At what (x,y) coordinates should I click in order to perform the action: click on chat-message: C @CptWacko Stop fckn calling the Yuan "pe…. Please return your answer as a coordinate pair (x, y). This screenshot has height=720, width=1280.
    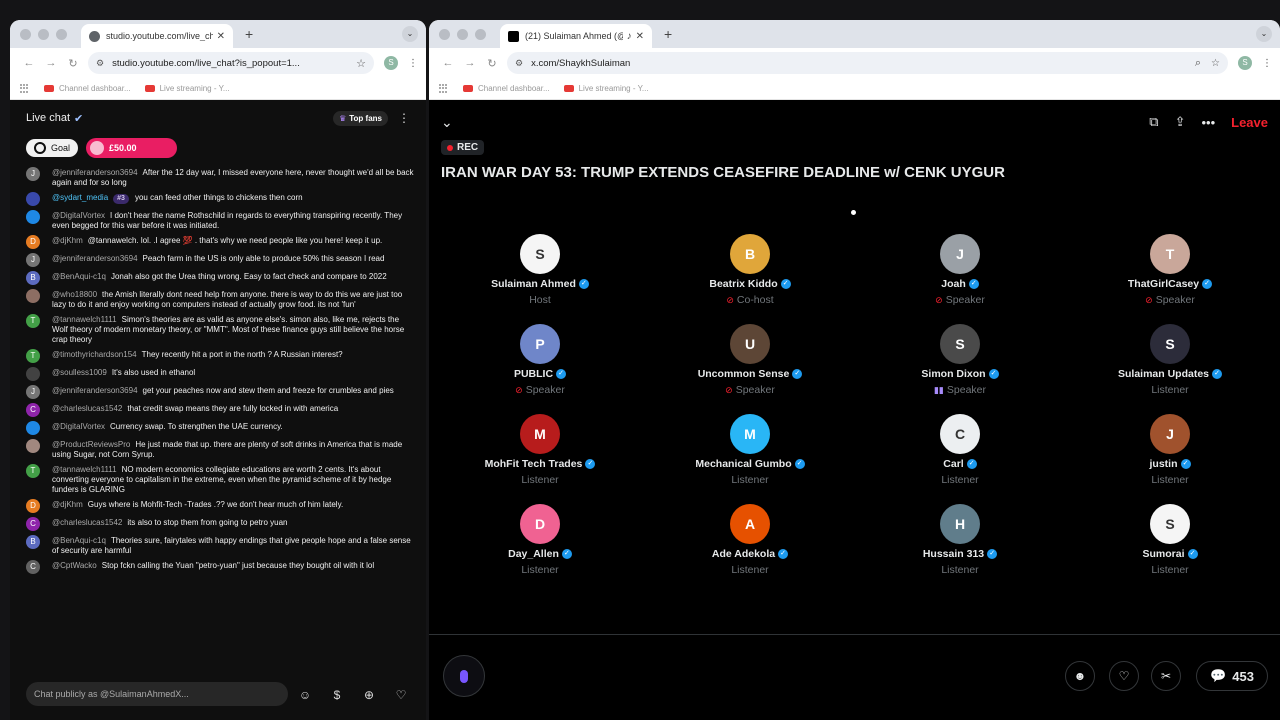
    Looking at the image, I should click on (220, 567).